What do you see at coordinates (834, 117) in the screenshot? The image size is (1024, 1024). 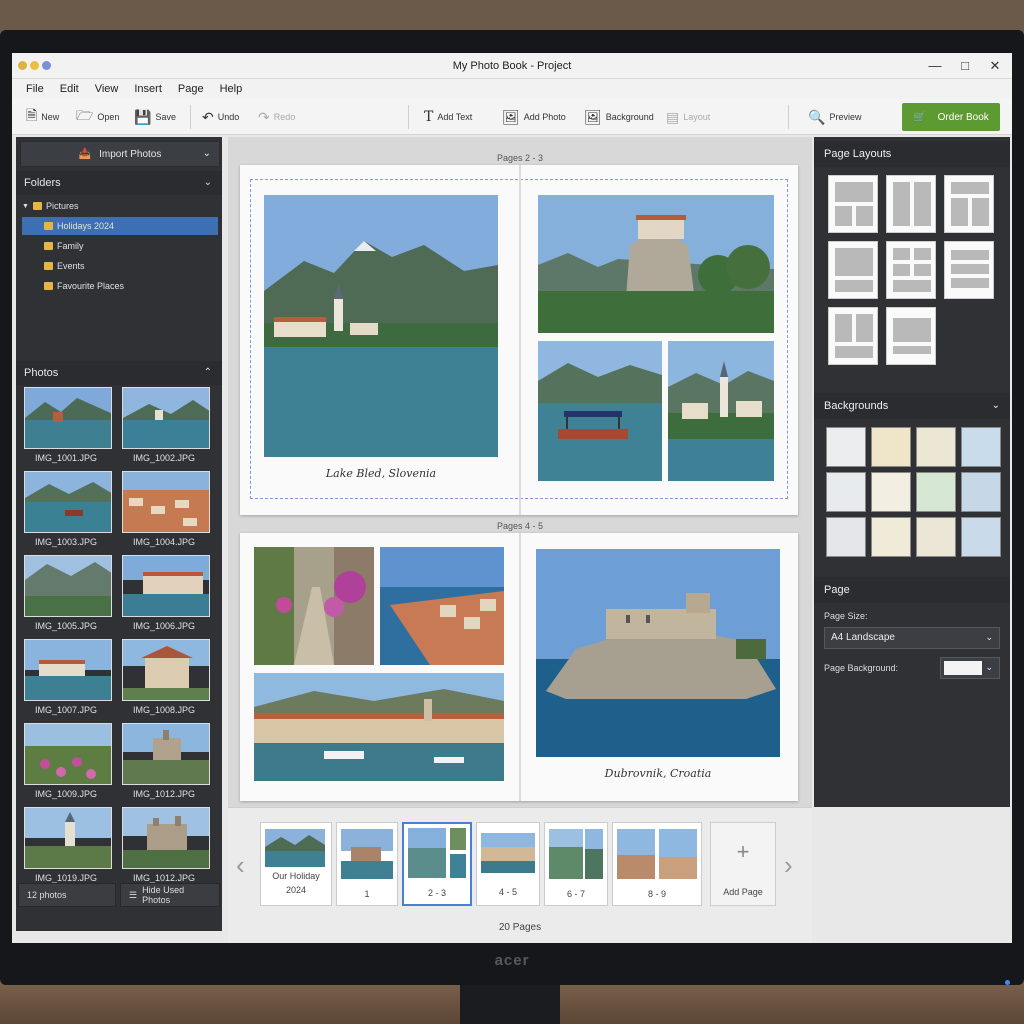 I see `preview-button: 🔍 Preview` at bounding box center [834, 117].